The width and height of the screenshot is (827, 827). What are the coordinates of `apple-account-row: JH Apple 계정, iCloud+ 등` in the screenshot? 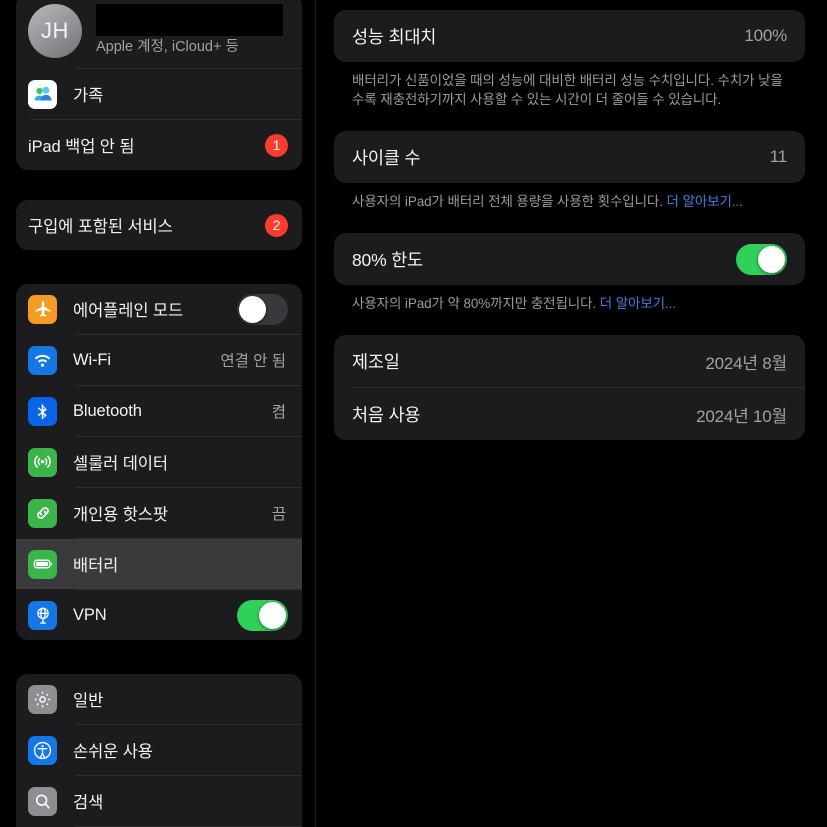 It's located at (159, 34).